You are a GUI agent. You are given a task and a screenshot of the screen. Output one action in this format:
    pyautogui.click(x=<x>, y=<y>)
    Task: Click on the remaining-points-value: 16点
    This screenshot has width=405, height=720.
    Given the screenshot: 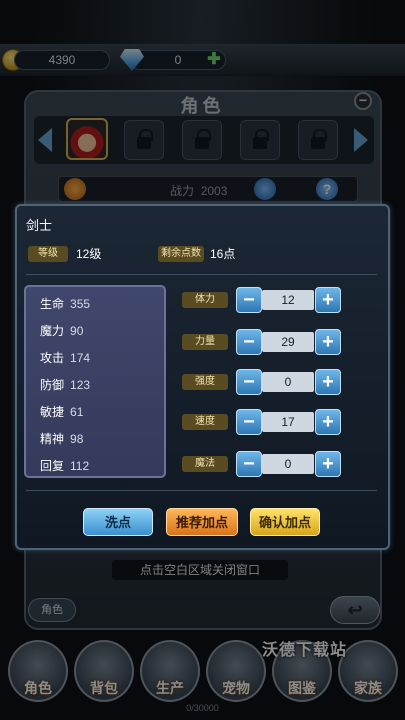 What is the action you would take?
    pyautogui.click(x=223, y=254)
    